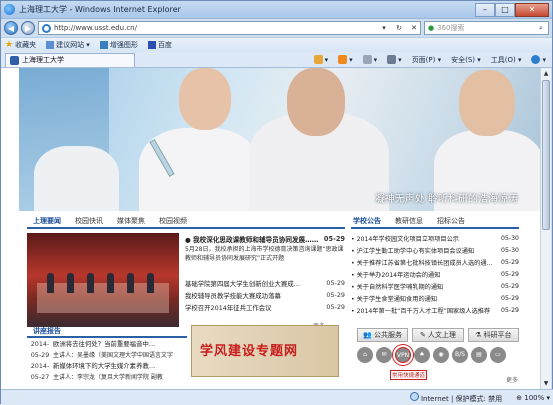 The width and height of the screenshot is (553, 405). I want to click on study-style-banner: 学风建设专题网, so click(265, 351).